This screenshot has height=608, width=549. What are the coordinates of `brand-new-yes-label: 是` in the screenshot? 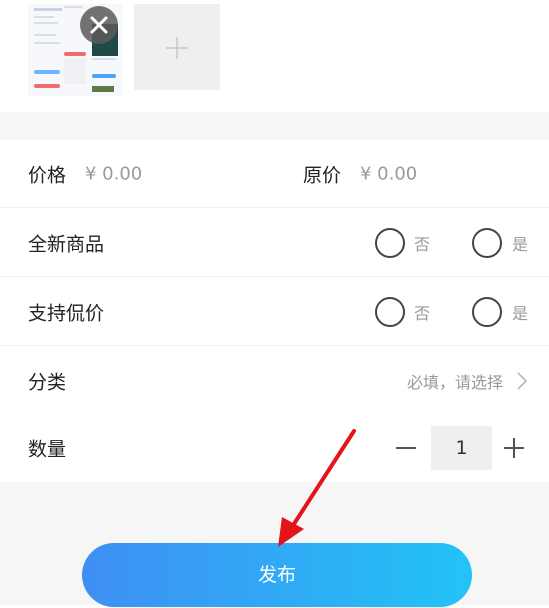 It's located at (520, 244).